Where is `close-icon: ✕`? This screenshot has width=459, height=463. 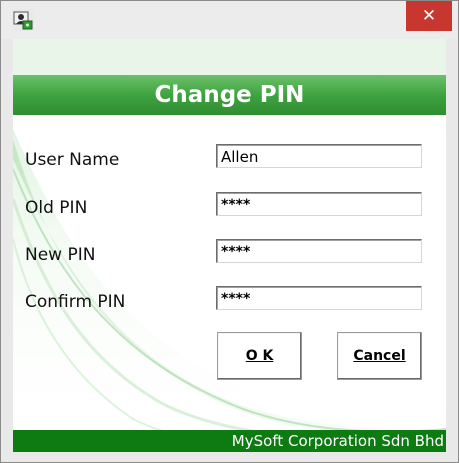 close-icon: ✕ is located at coordinates (429, 16).